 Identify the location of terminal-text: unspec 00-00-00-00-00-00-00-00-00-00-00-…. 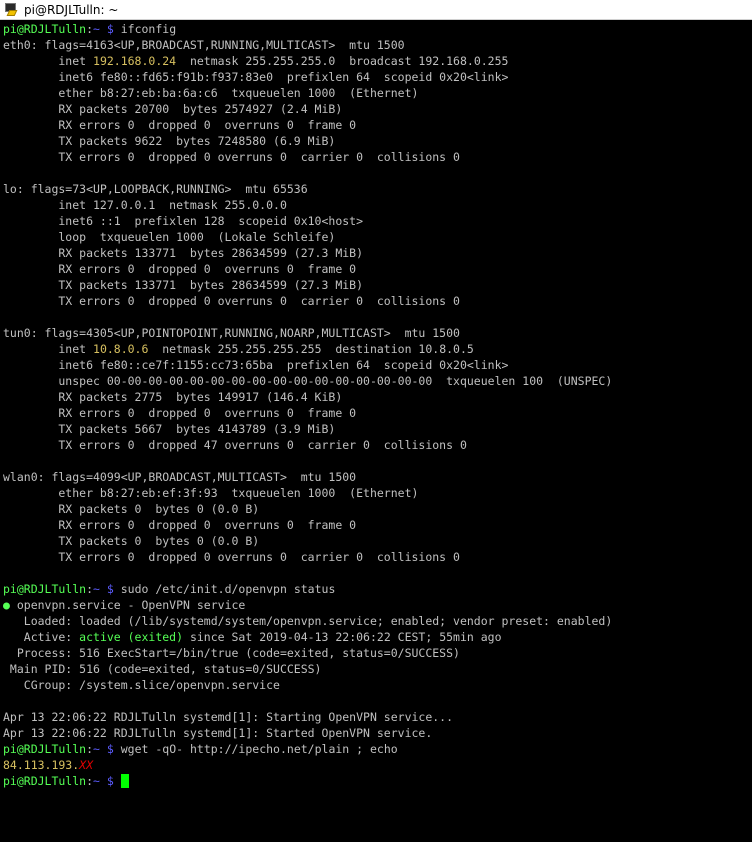
(308, 381).